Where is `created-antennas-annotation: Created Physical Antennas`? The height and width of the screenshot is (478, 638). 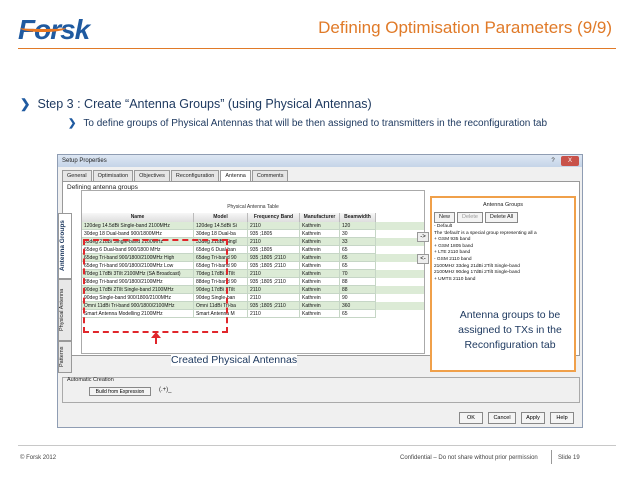
created-antennas-annotation: Created Physical Antennas is located at coordinates (234, 360).